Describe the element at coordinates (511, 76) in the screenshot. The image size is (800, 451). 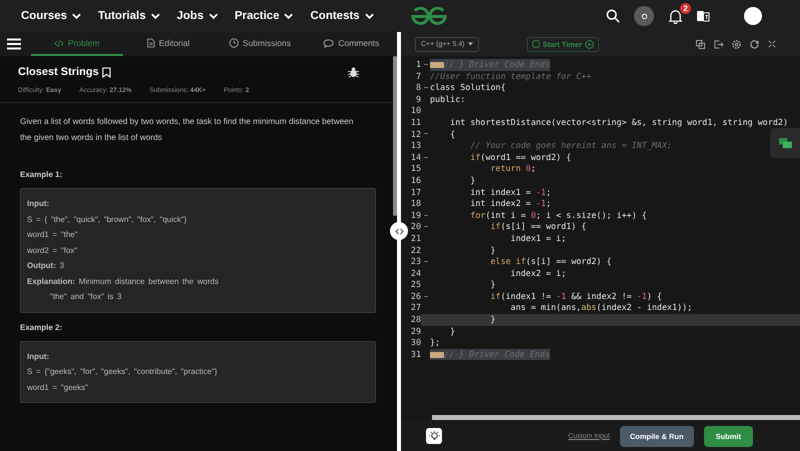
I see `code-line: //User function template for C++` at that location.